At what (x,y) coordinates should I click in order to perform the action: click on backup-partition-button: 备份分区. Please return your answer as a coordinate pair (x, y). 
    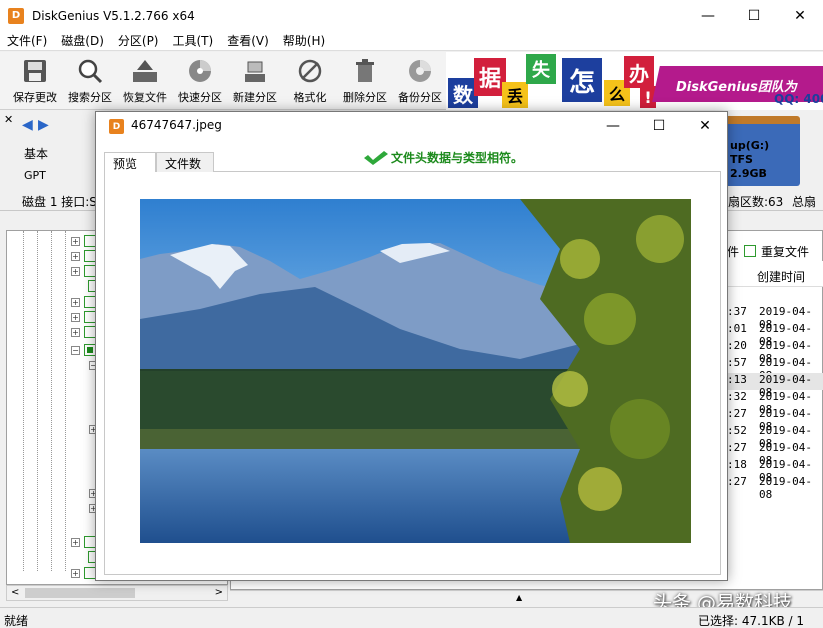
    Looking at the image, I should click on (420, 82).